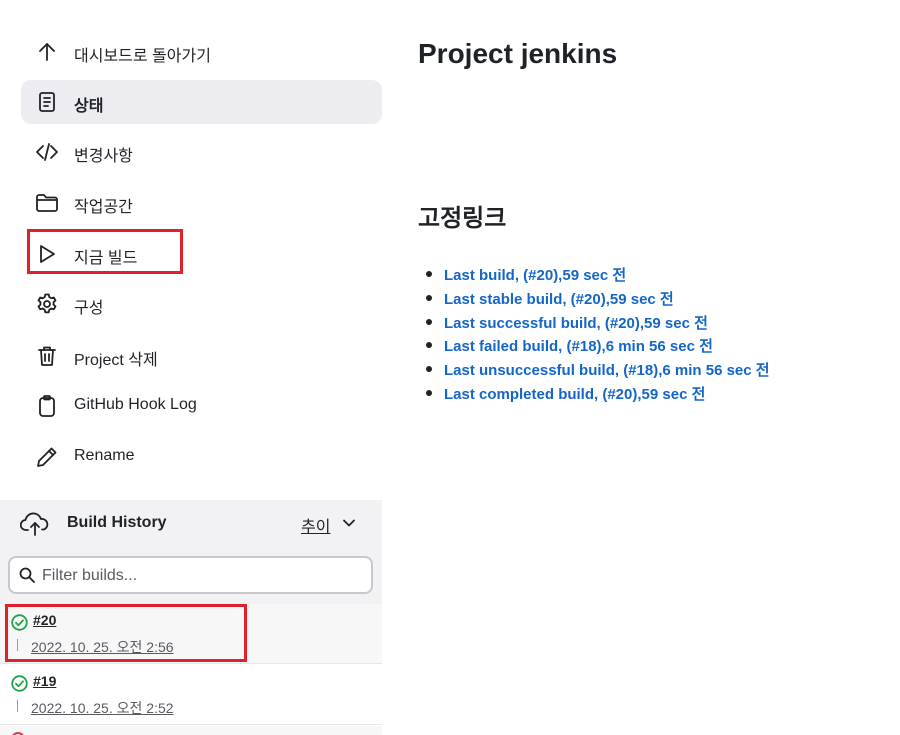  I want to click on clipboard-icon, so click(47, 406).